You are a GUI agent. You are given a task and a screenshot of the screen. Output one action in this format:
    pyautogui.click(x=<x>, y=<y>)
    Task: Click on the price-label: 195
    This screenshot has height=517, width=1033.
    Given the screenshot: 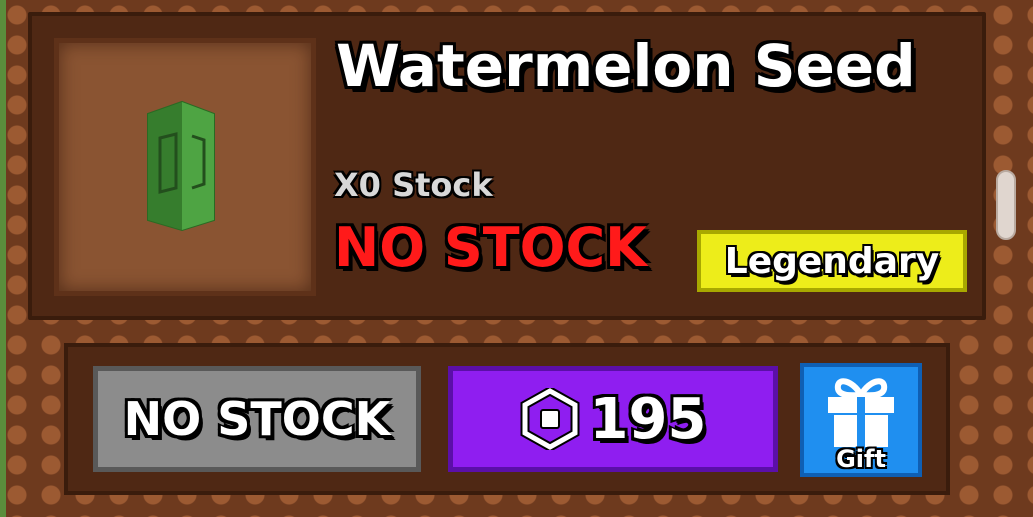 What is the action you would take?
    pyautogui.click(x=648, y=419)
    